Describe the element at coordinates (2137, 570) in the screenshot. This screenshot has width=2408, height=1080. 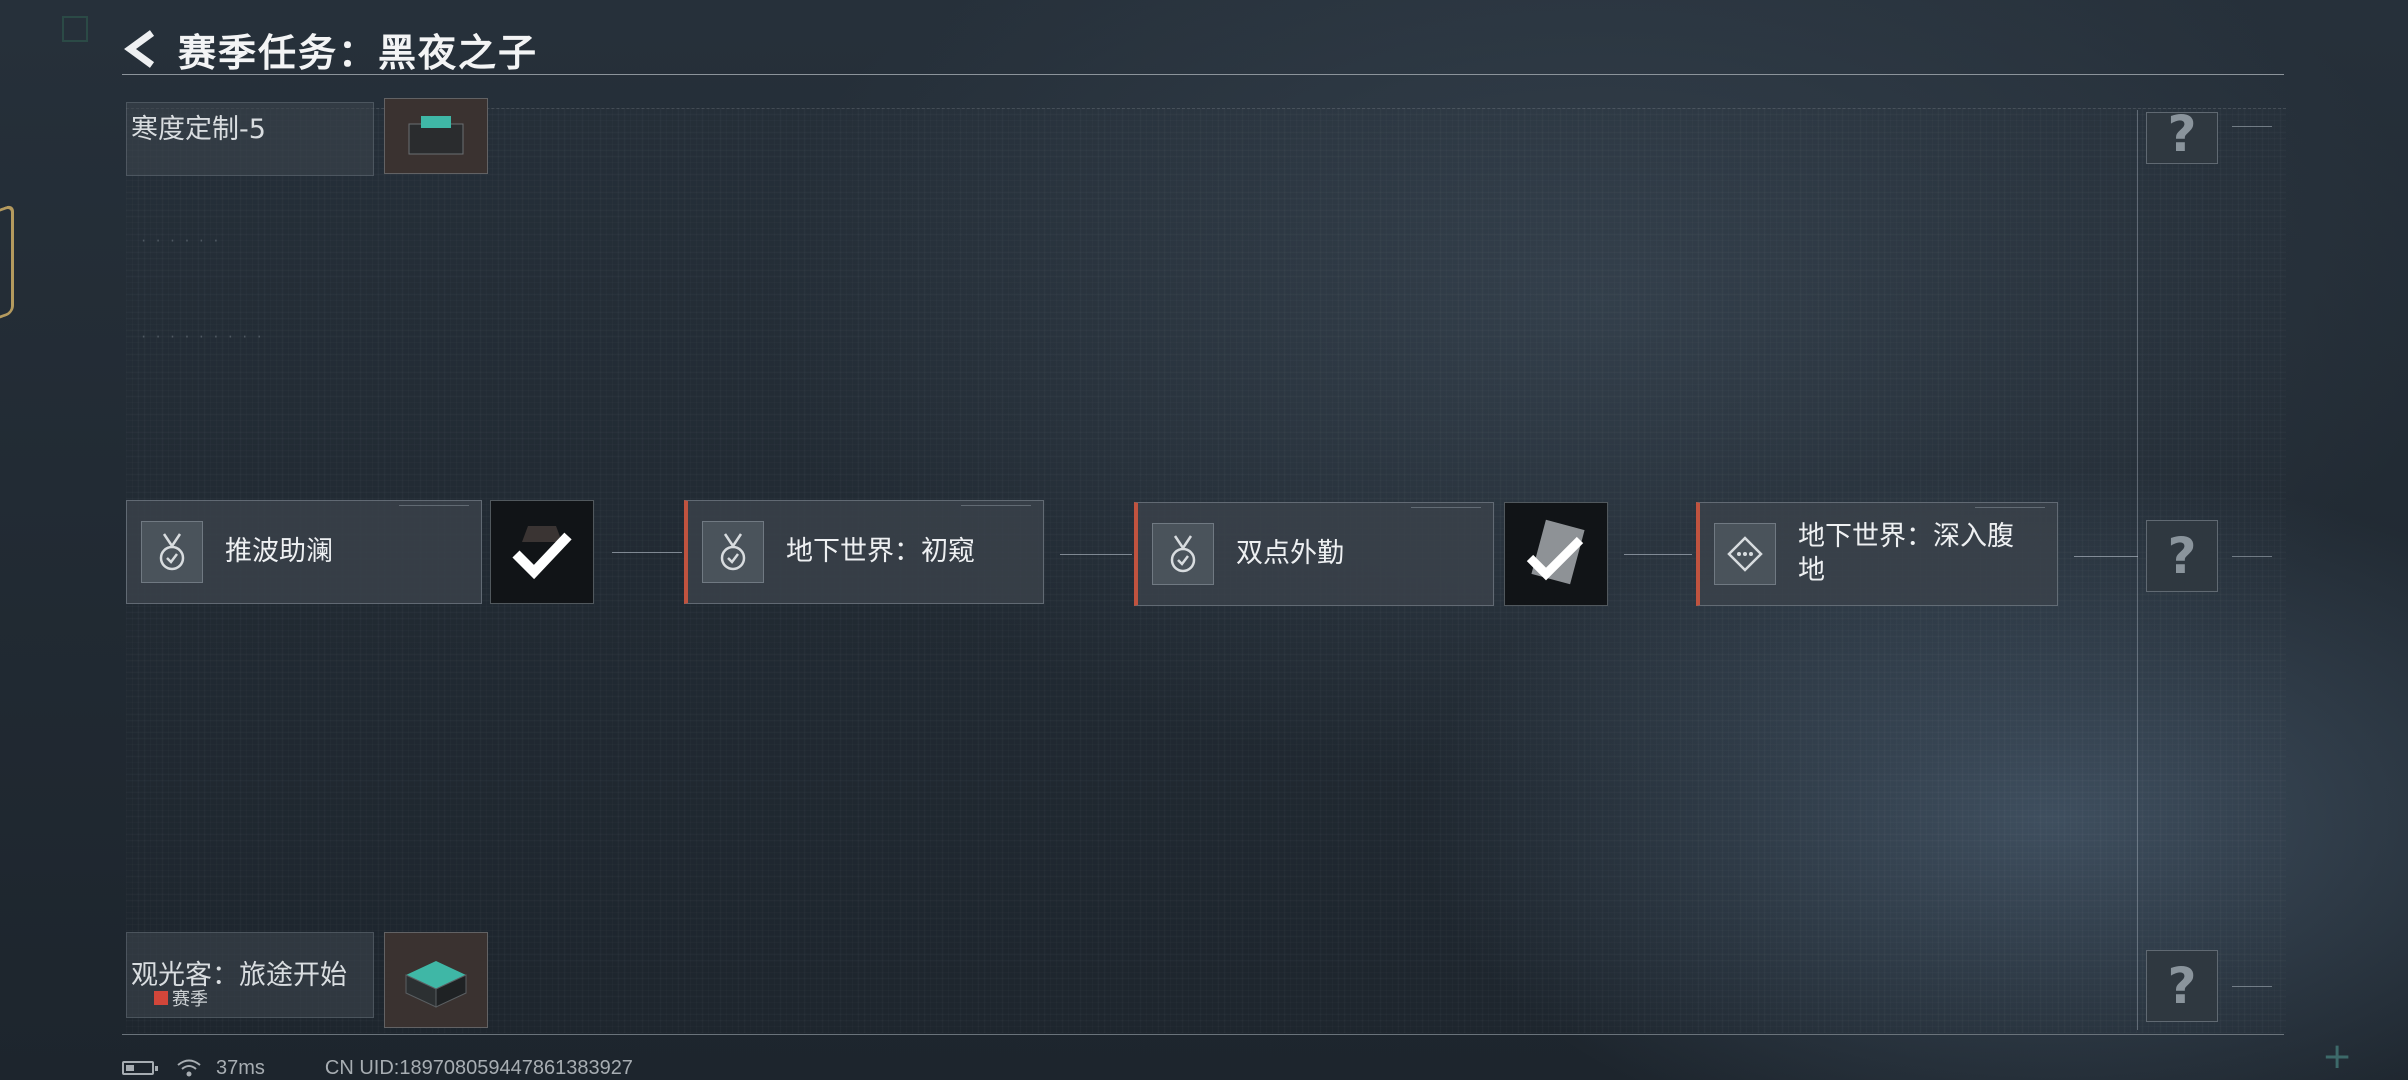
I see `locked-column-line` at that location.